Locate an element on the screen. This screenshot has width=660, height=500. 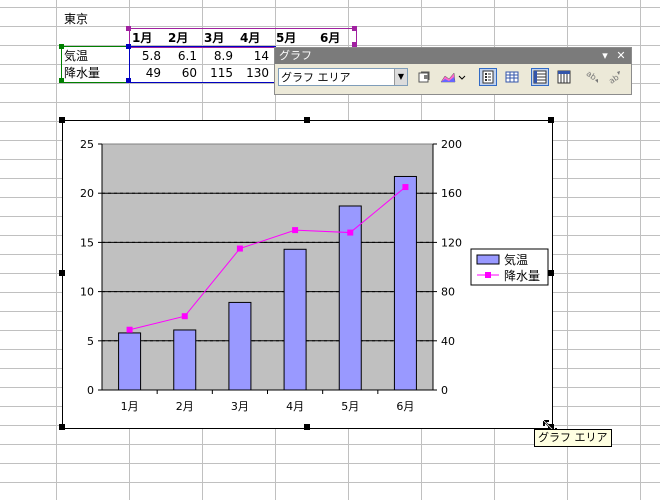
y-tick-label: 10 is located at coordinates (87, 292).